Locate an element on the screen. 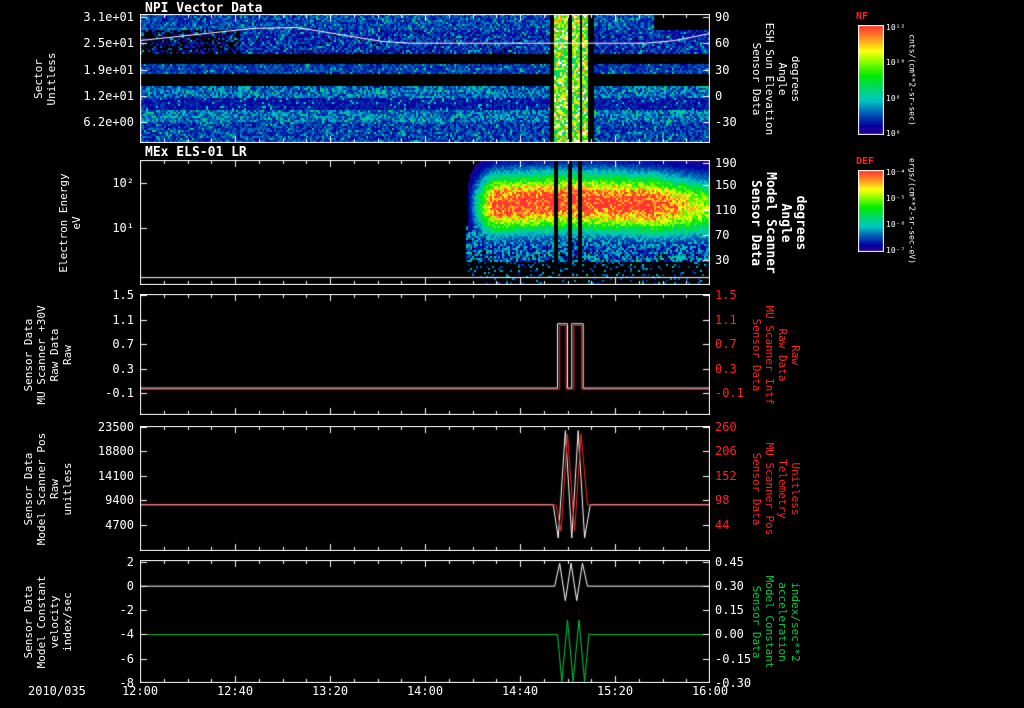 The height and width of the screenshot is (708, 1024). colorbar-1-tick-label: 10¹⁰ is located at coordinates (896, 63).